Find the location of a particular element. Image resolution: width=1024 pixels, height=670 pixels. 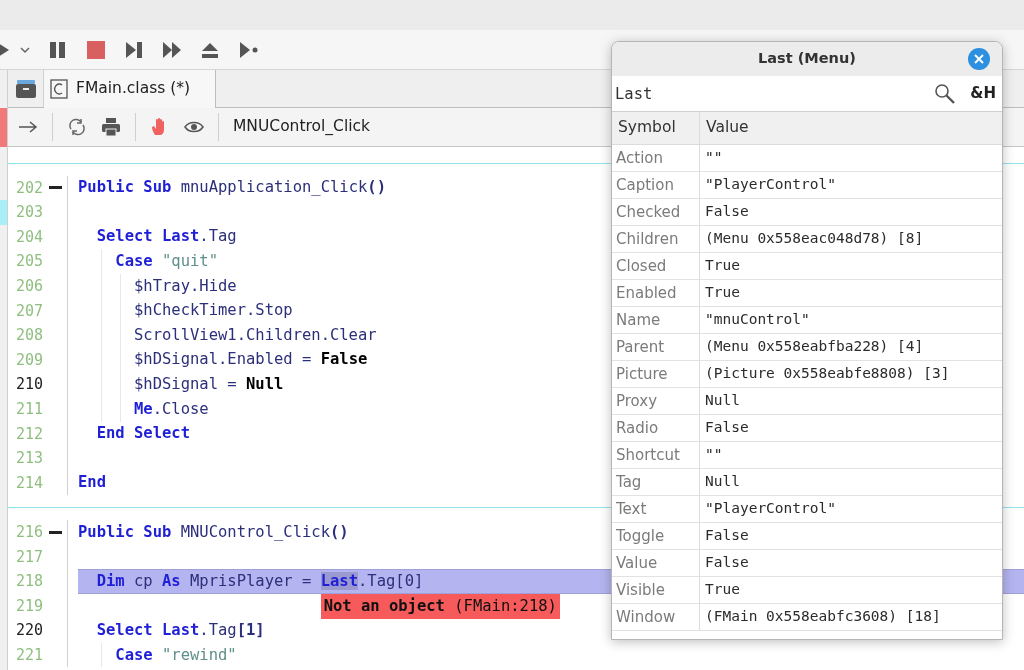

close-button is located at coordinates (979, 59).